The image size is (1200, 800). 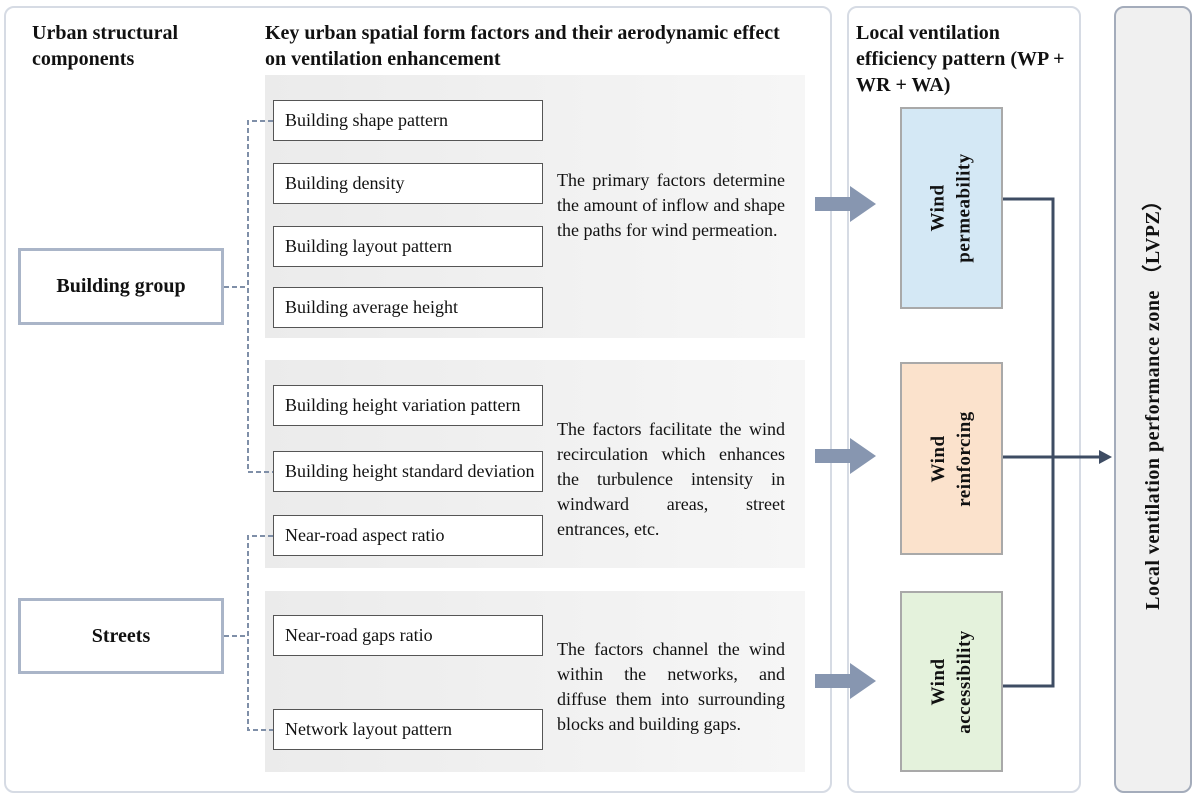 What do you see at coordinates (248, 296) in the screenshot?
I see `building-group-dashed-line` at bounding box center [248, 296].